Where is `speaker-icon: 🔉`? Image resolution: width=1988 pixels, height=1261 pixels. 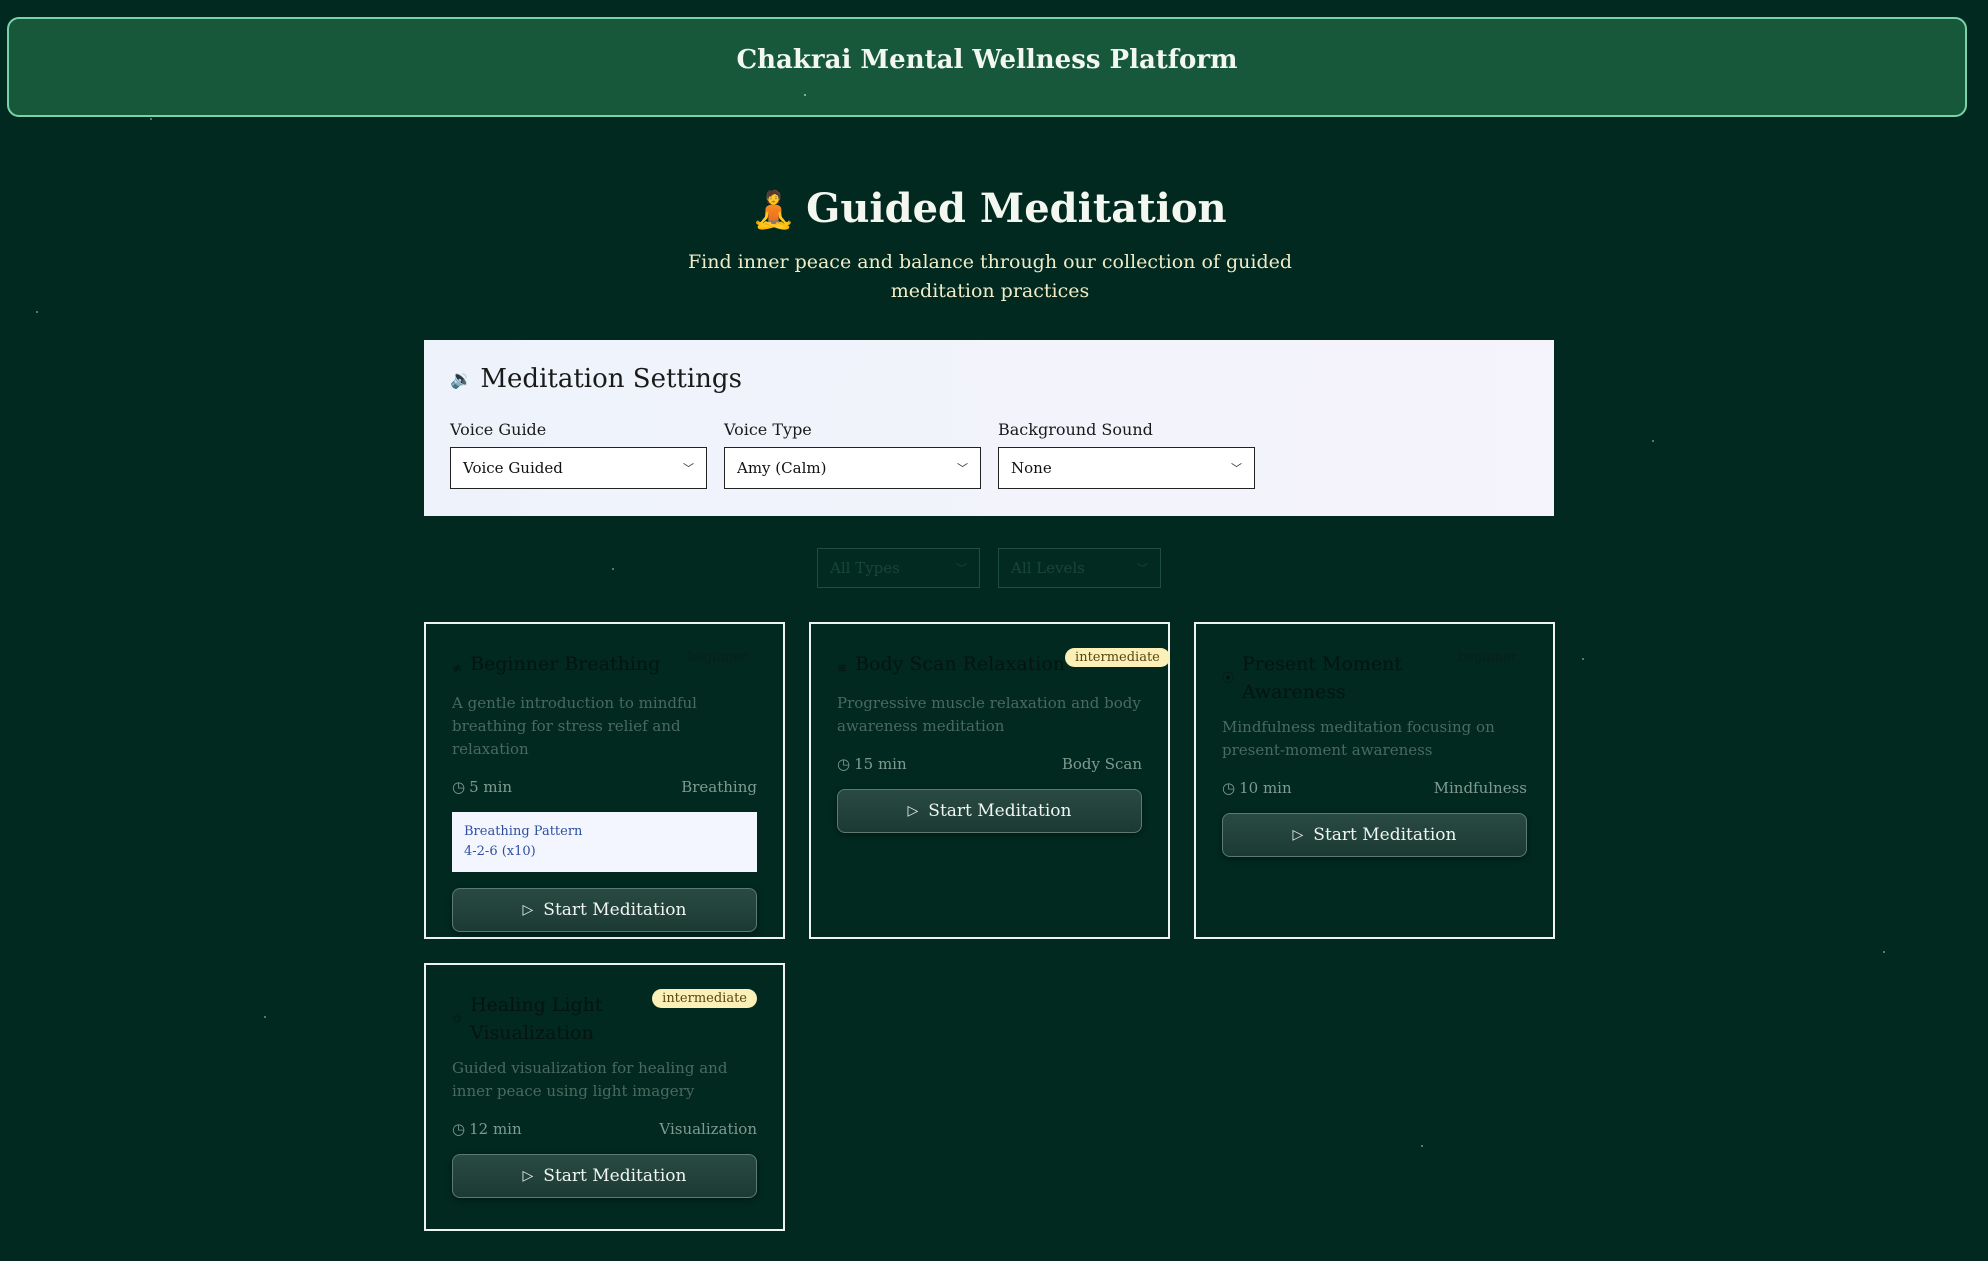
speaker-icon: 🔉 is located at coordinates (461, 379).